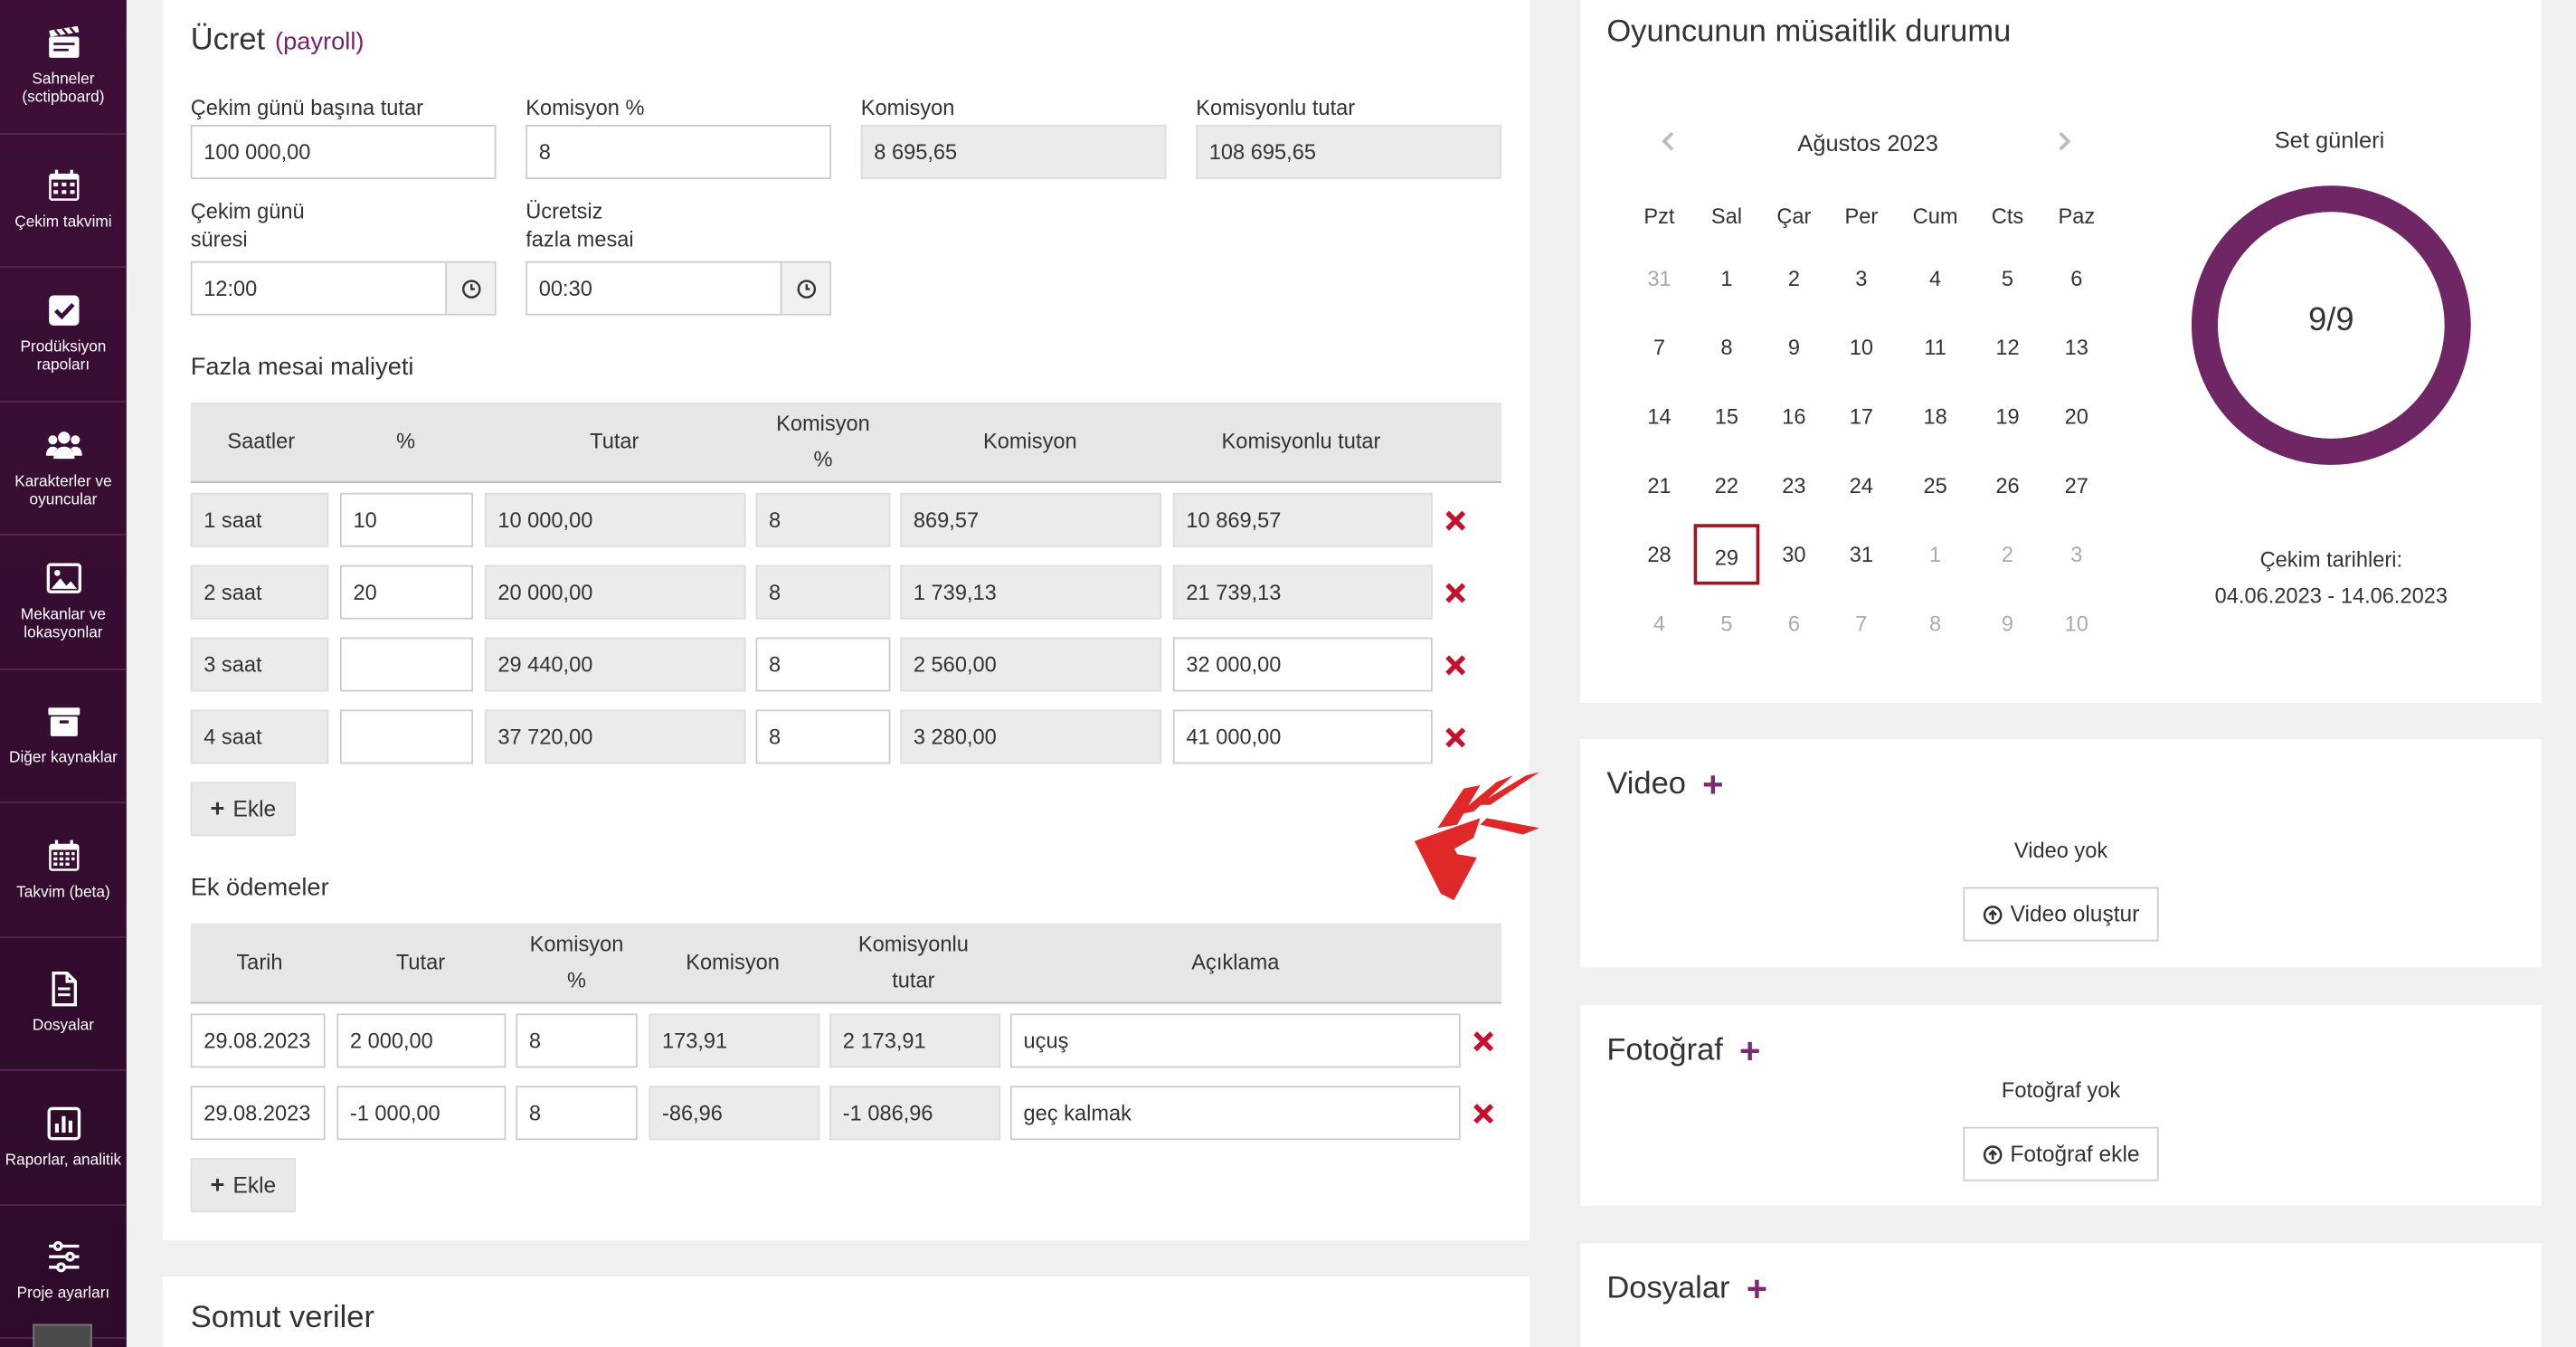  Describe the element at coordinates (2076, 347) in the screenshot. I see `calendar-day: 13` at that location.